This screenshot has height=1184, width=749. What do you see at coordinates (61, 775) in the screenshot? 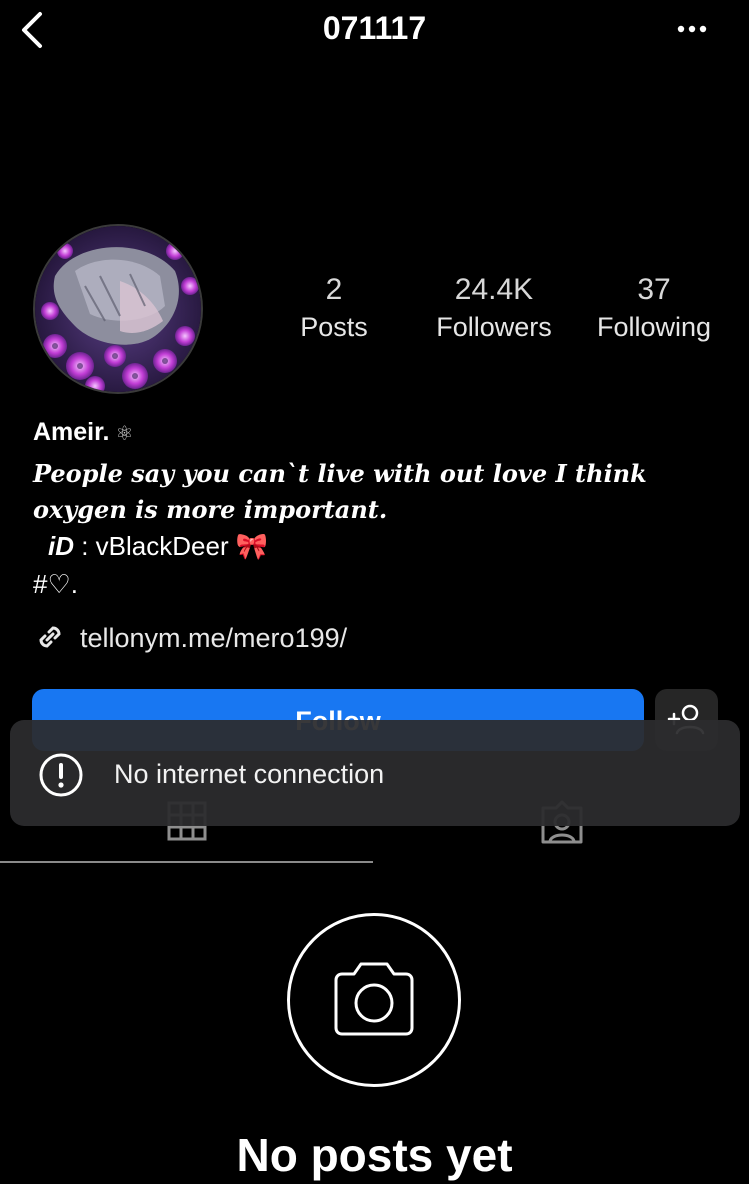
I see `alert-circle-icon` at bounding box center [61, 775].